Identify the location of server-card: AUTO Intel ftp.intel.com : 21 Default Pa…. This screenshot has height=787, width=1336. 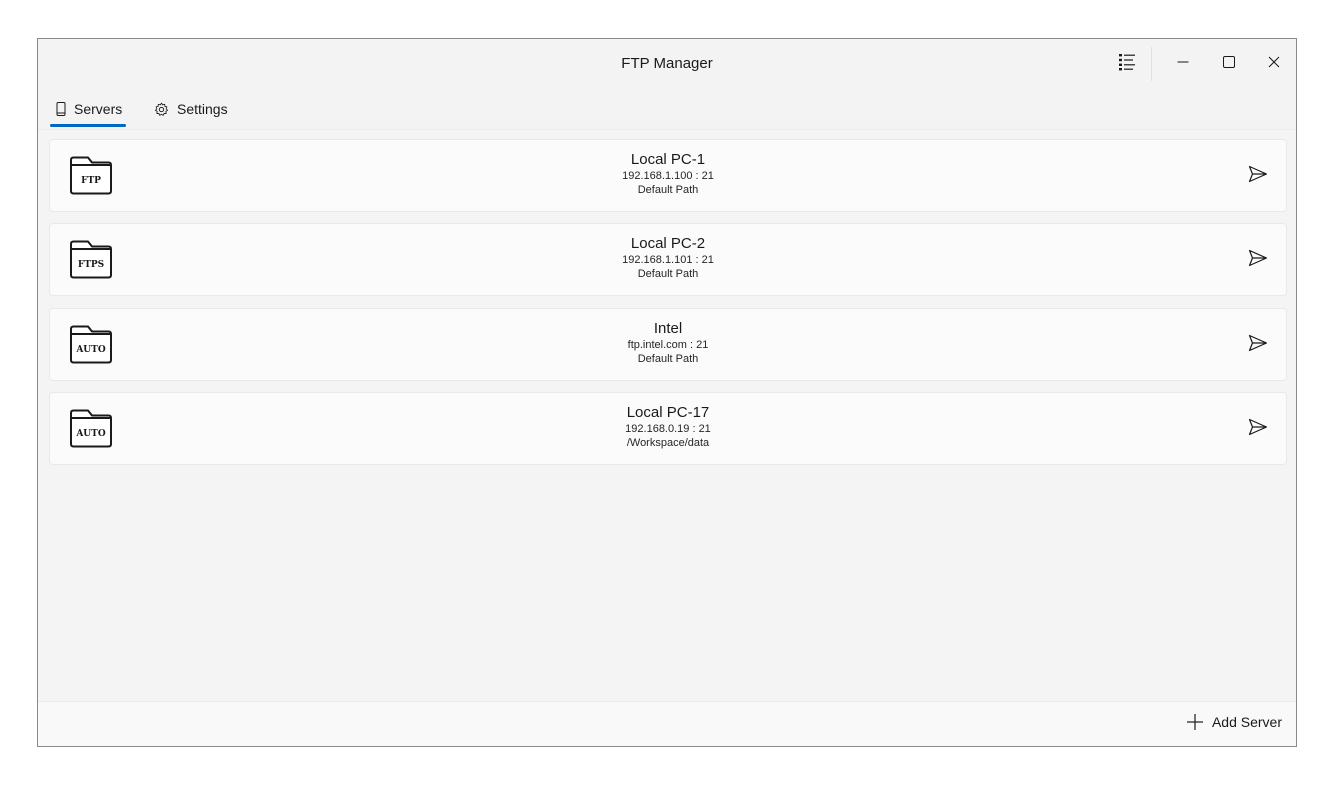
(668, 344).